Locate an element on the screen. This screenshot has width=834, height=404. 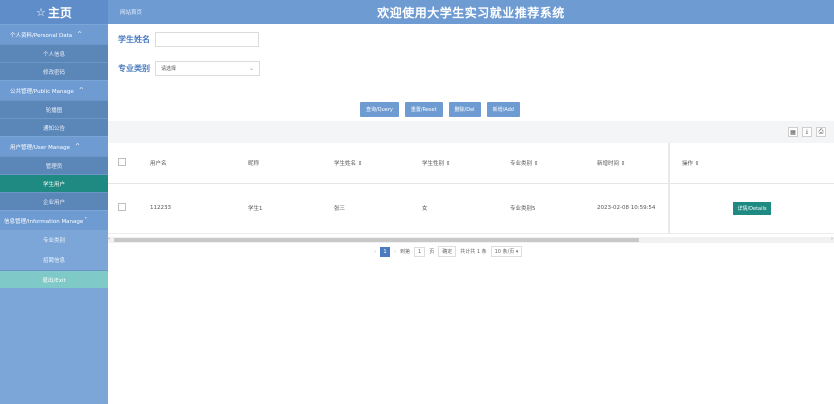
details-button: 详情/Details is located at coordinates (752, 208).